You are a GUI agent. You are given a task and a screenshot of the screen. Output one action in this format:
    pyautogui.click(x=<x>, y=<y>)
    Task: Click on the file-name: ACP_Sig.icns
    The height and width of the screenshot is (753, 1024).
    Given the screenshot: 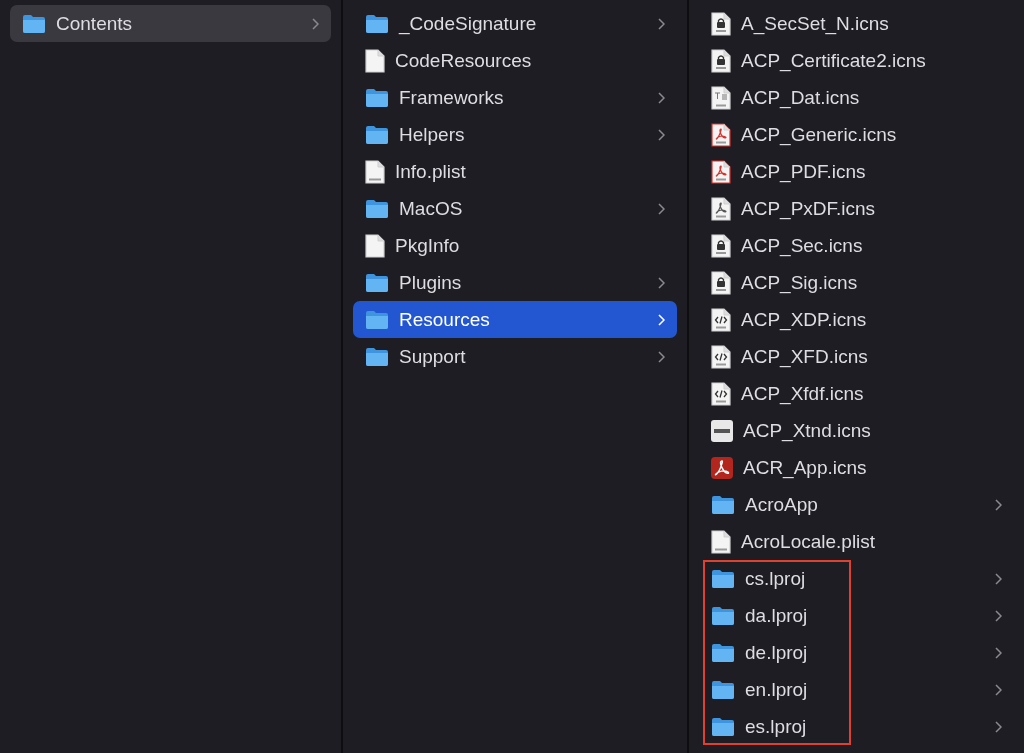 What is the action you would take?
    pyautogui.click(x=800, y=282)
    